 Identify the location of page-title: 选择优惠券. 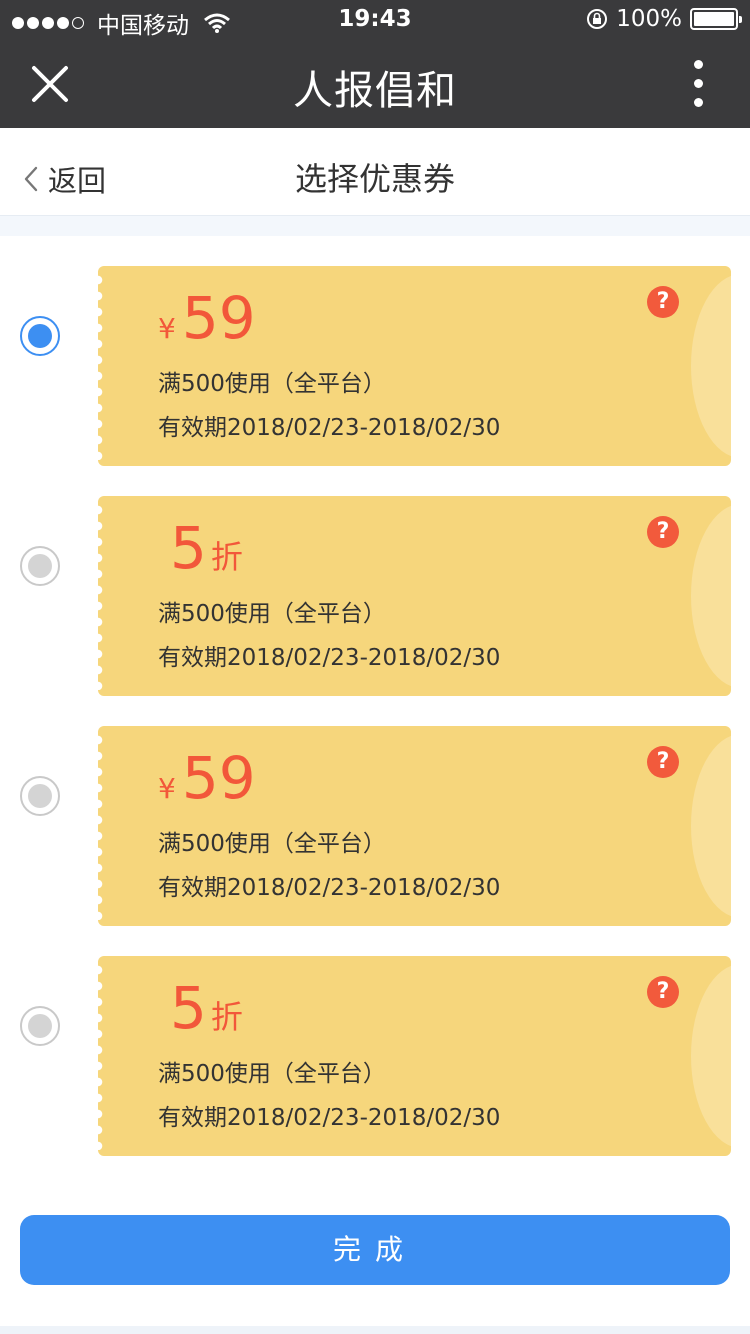
(374, 179).